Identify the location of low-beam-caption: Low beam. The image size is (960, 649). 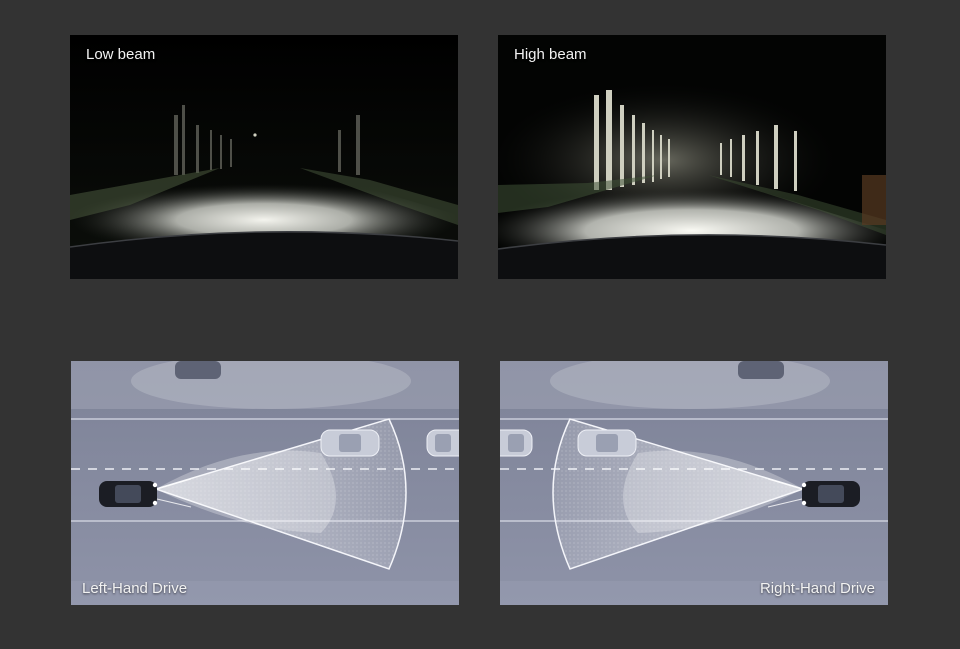
(121, 54).